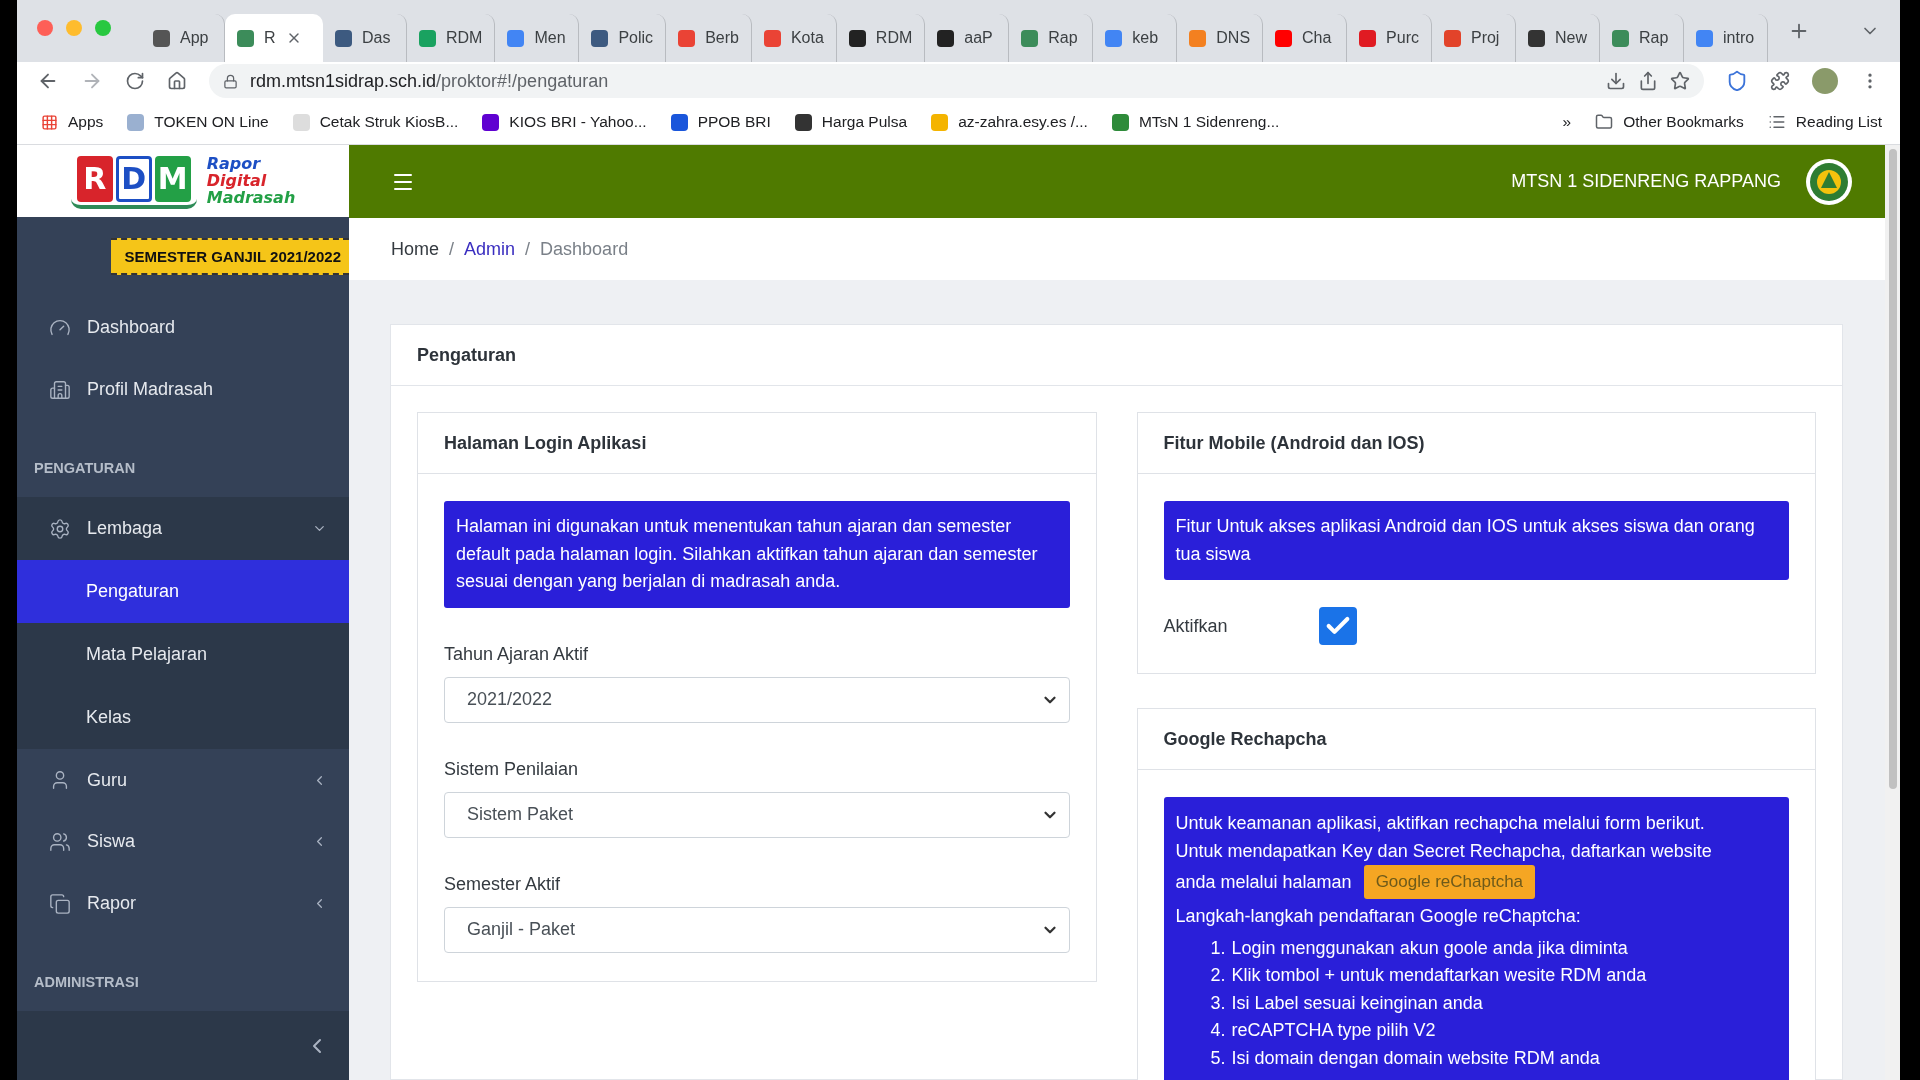  What do you see at coordinates (1825, 81) in the screenshot?
I see `profile-avatar` at bounding box center [1825, 81].